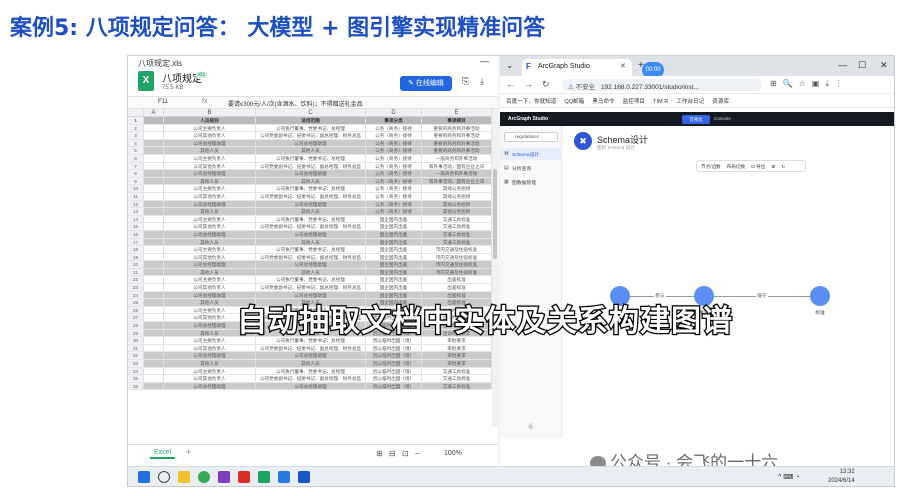 The image size is (904, 496). I want to click on settings-icon: 设, so click(530, 426).